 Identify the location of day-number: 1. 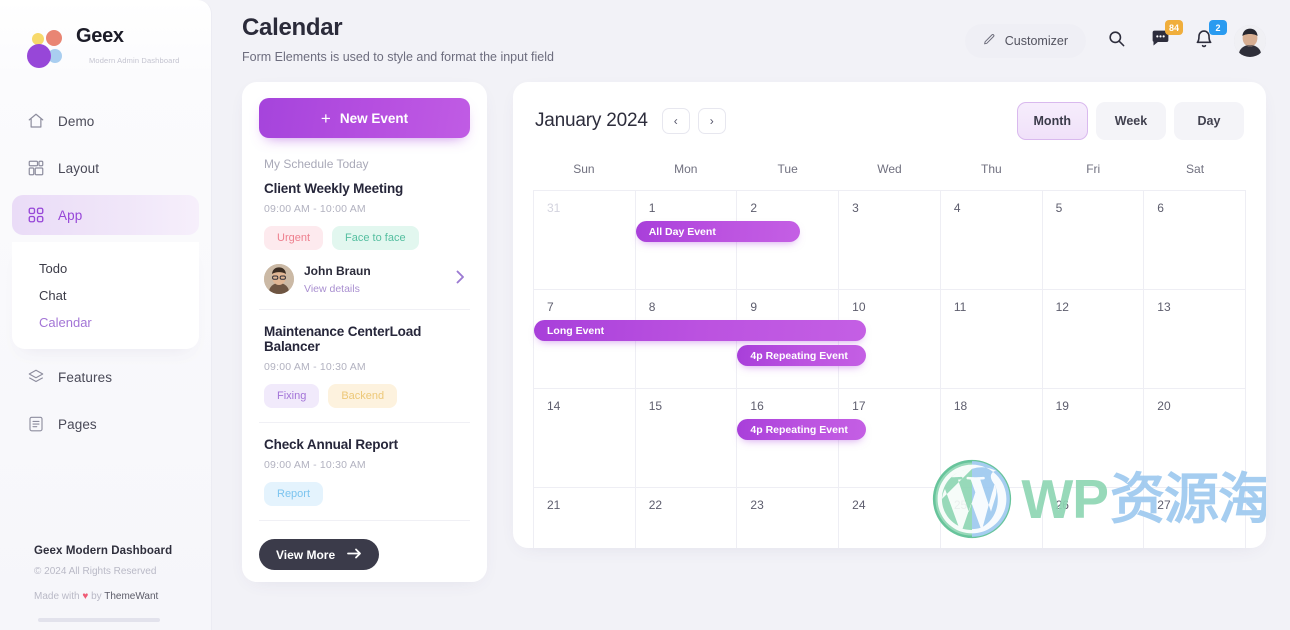
(652, 208).